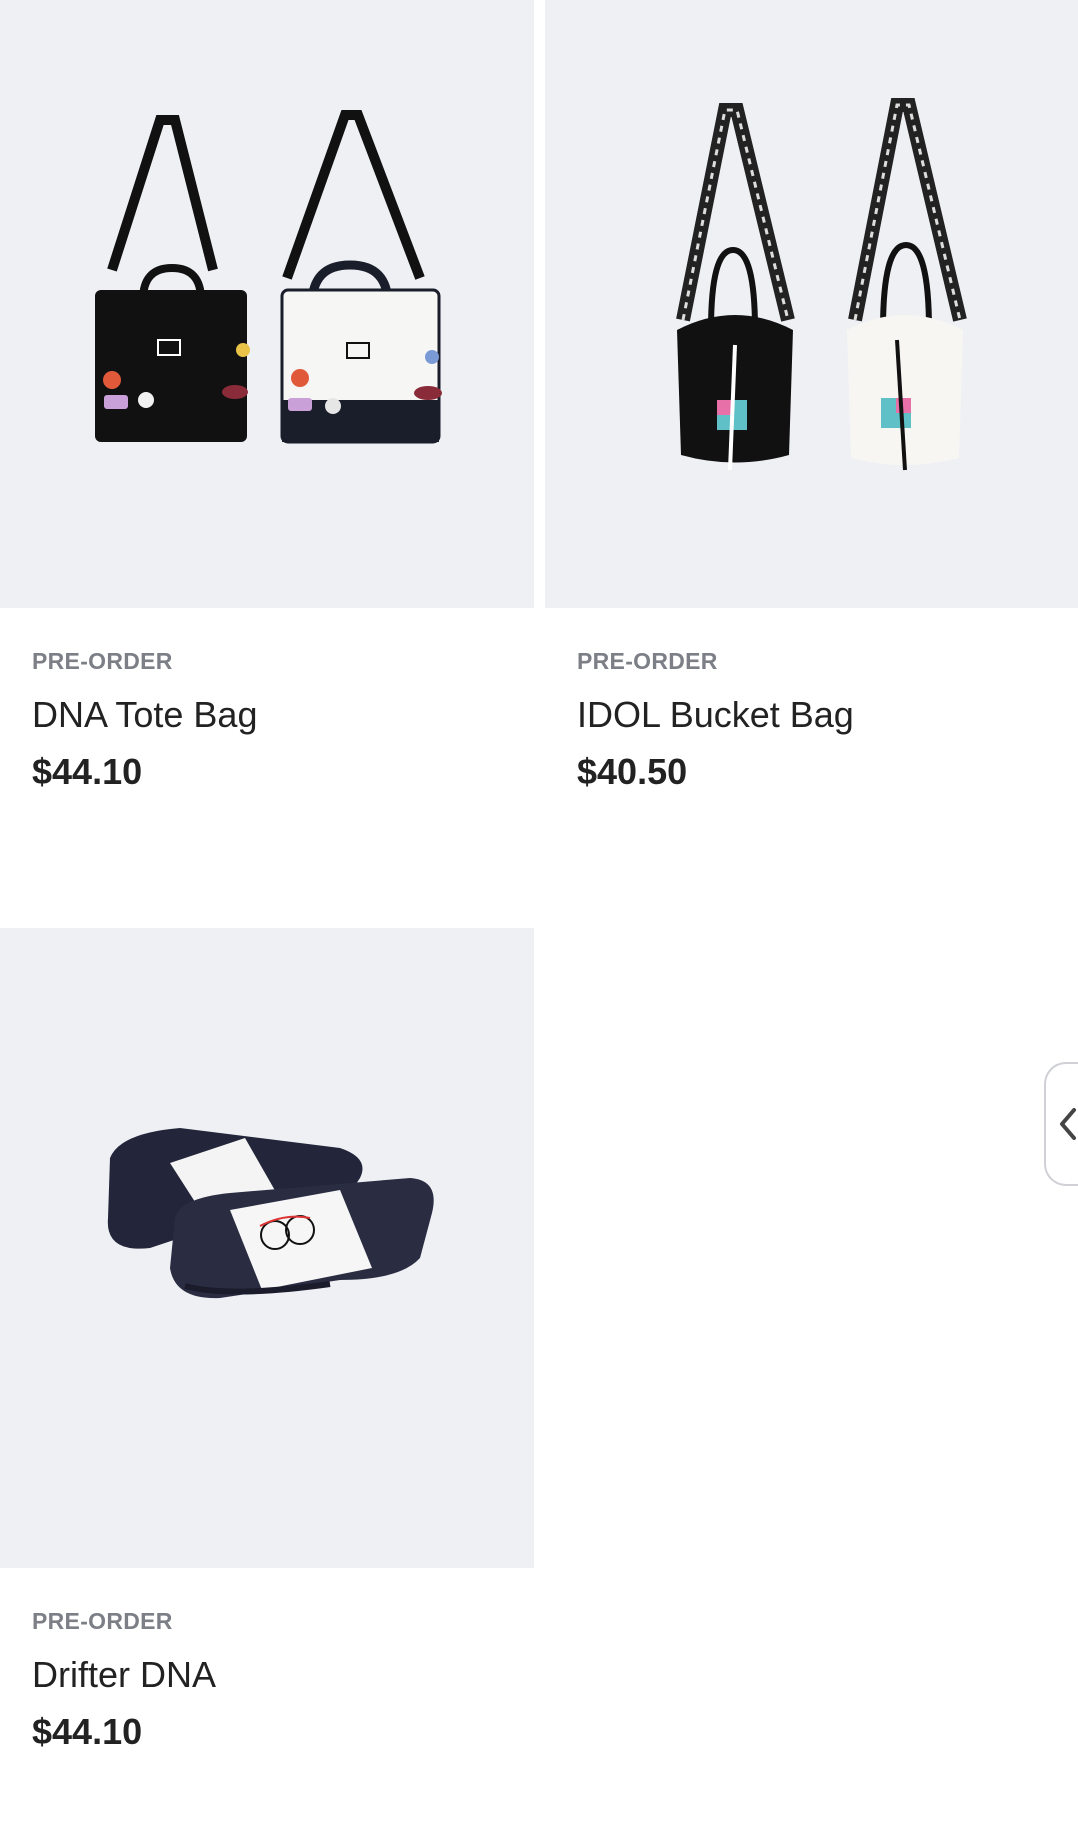 This screenshot has width=1078, height=1845. I want to click on product-name: IDOL Bucket Bag, so click(715, 715).